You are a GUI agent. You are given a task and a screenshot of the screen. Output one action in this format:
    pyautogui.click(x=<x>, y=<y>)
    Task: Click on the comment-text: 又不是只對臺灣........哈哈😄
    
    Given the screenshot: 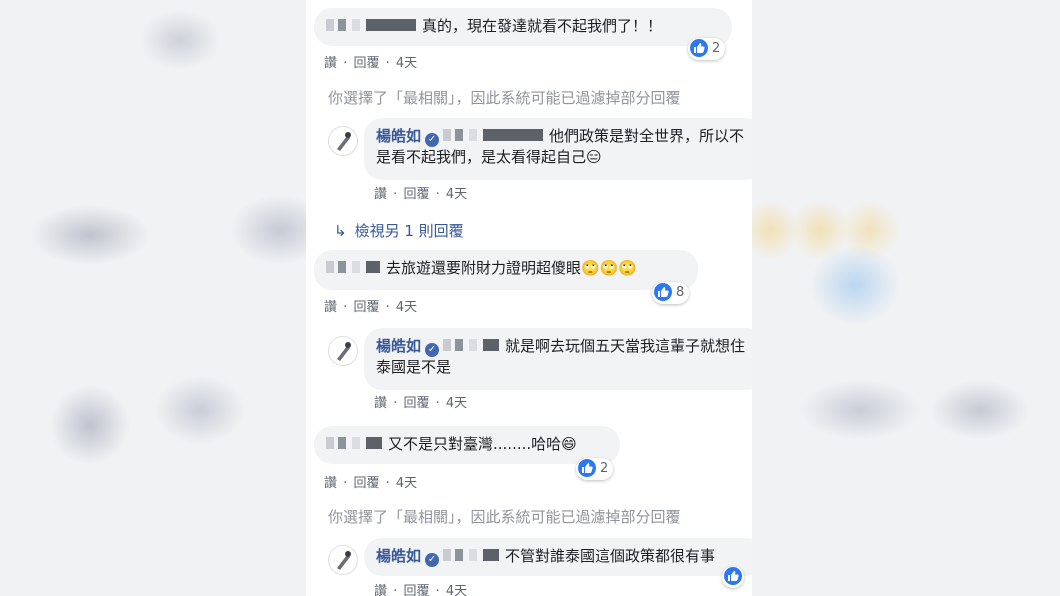 What is the action you would take?
    pyautogui.click(x=482, y=444)
    